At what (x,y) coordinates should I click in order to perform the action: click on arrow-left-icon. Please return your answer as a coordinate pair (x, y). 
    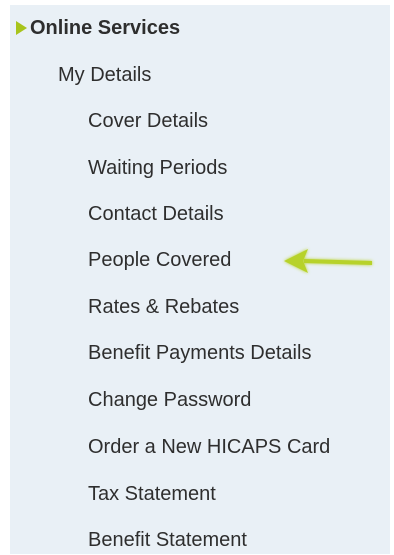
    Looking at the image, I should click on (328, 261).